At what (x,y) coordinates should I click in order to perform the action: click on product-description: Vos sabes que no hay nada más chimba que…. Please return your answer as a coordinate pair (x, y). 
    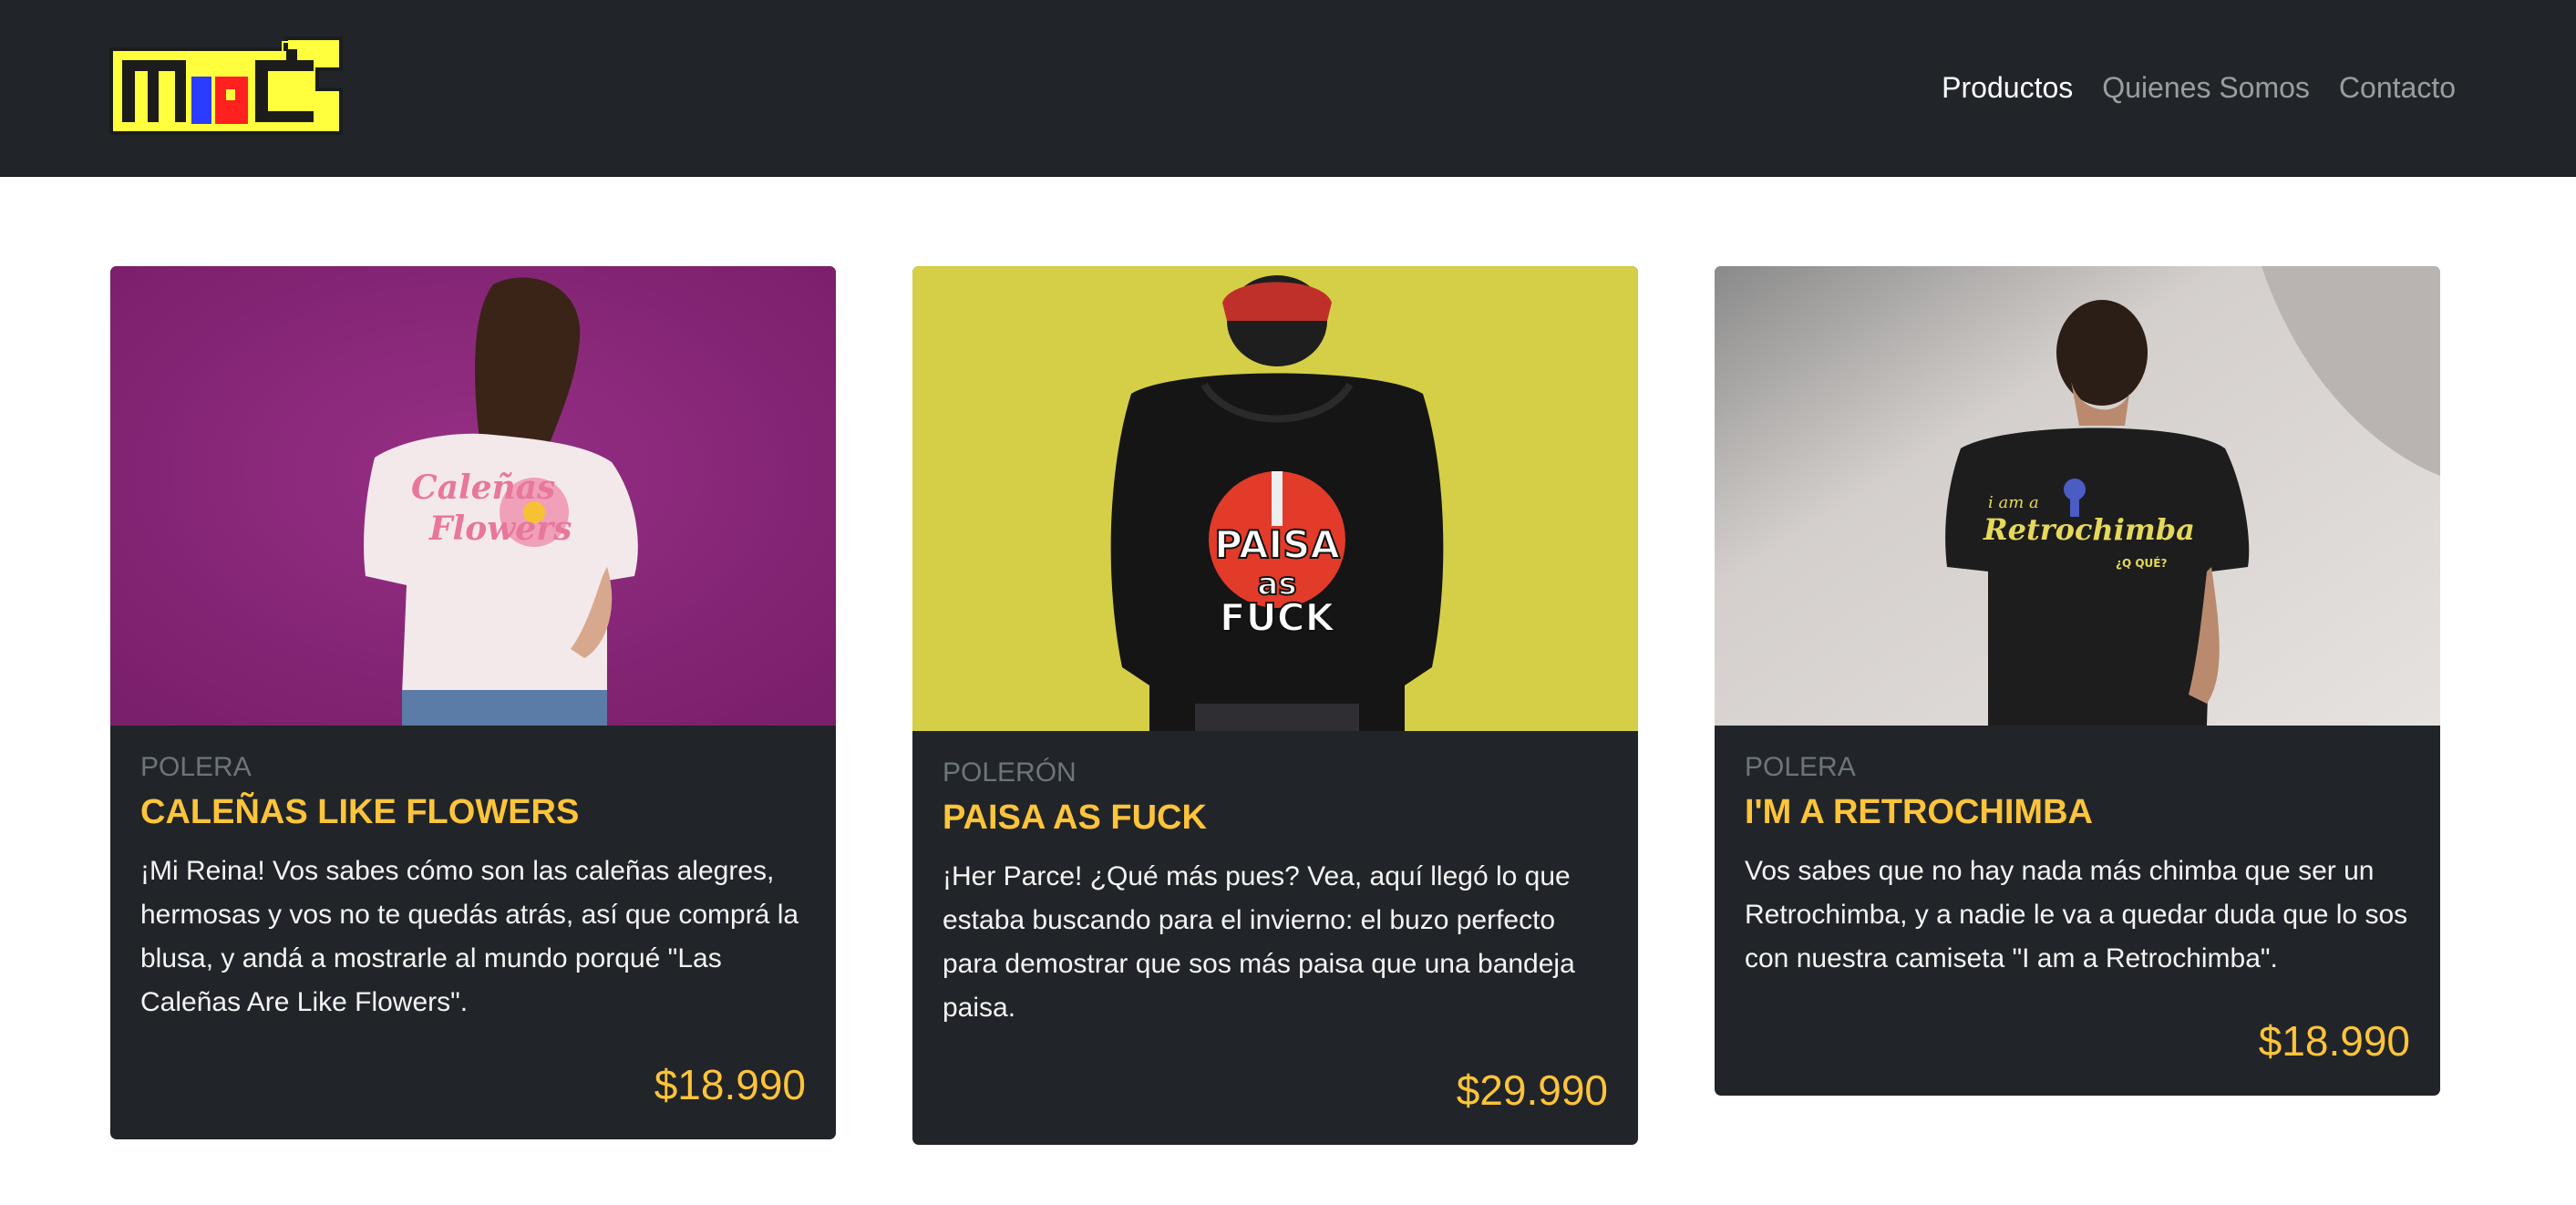
    Looking at the image, I should click on (2076, 915).